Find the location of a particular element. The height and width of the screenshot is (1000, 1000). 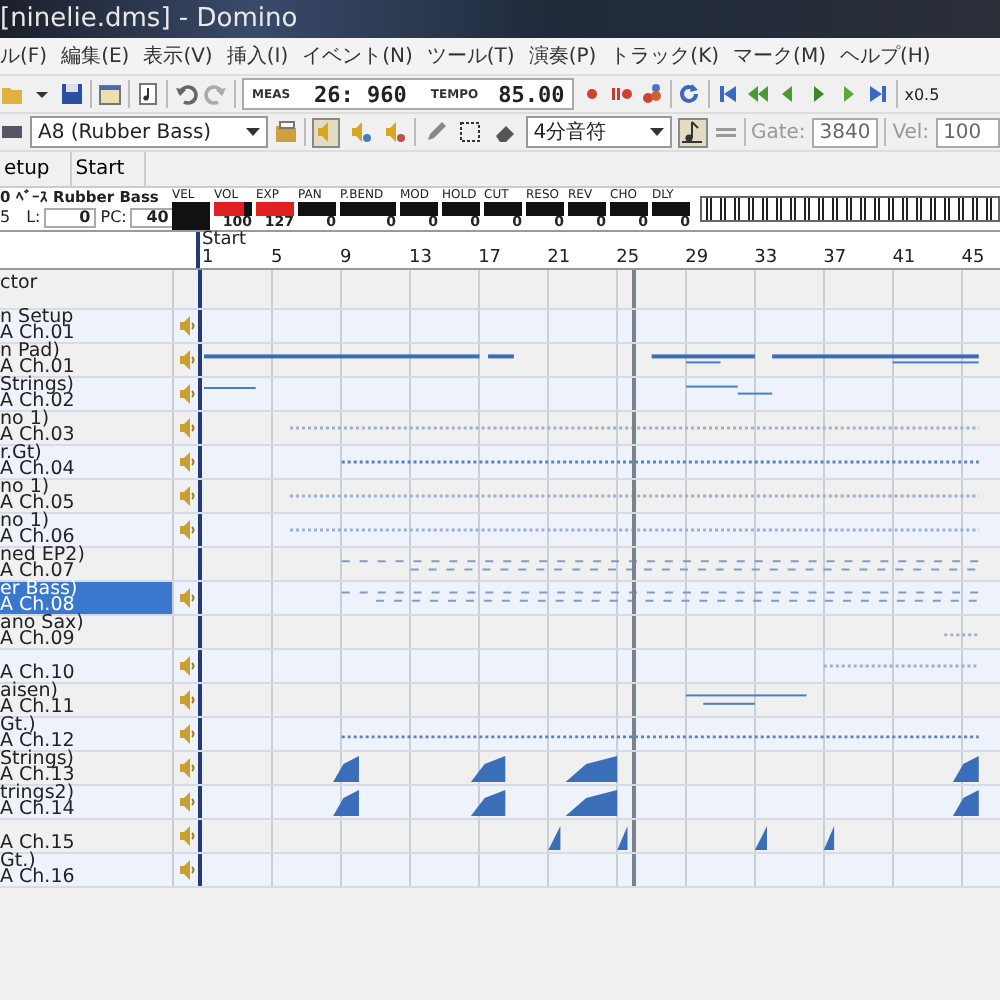

selection-icon is located at coordinates (470, 132).